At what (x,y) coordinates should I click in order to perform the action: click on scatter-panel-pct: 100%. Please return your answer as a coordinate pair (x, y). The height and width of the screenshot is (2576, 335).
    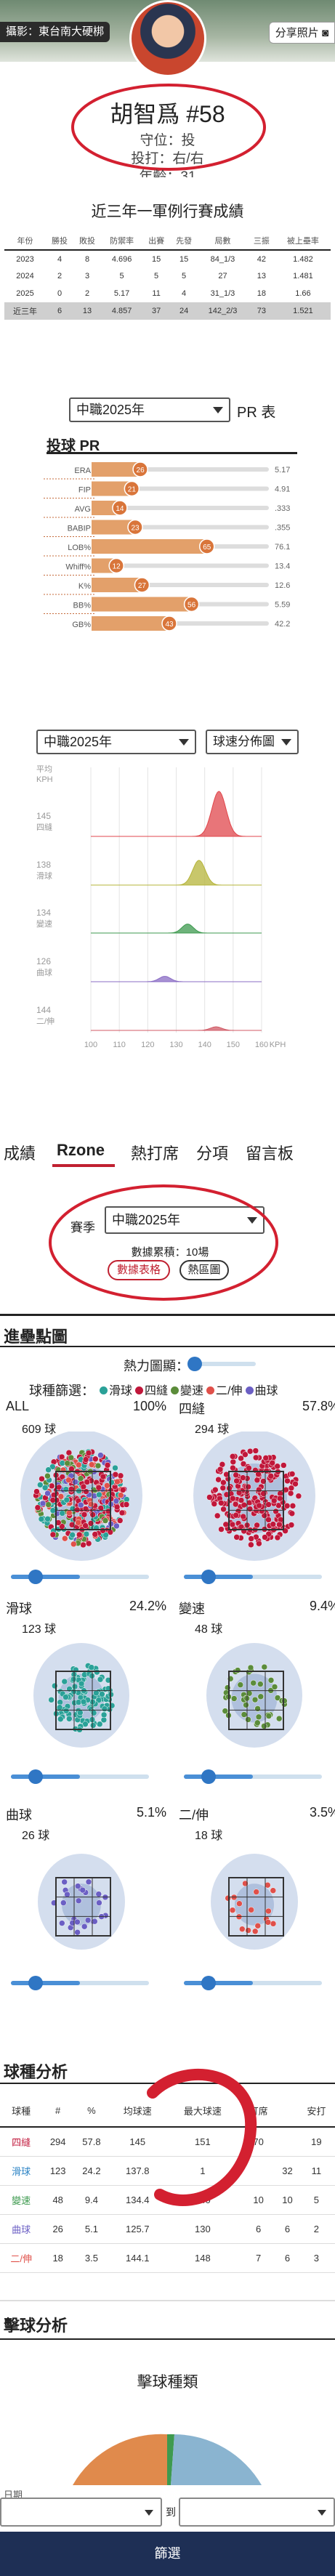
    Looking at the image, I should click on (149, 1406).